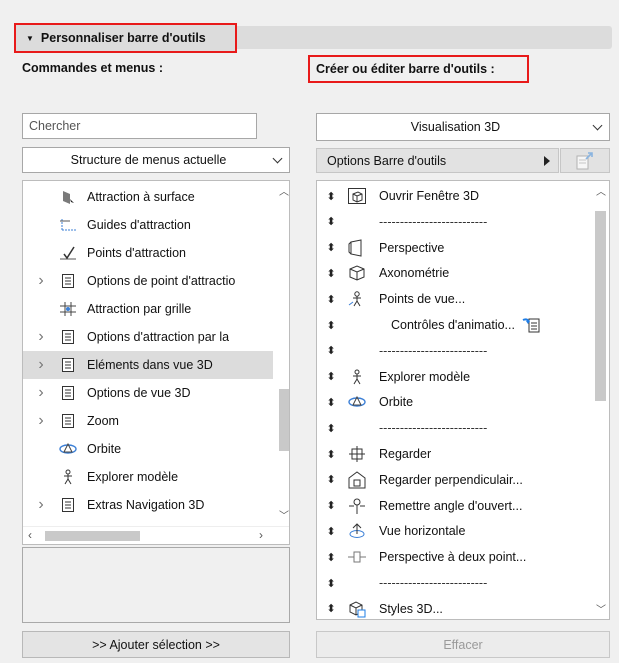 This screenshot has height=663, width=619. What do you see at coordinates (148, 281) in the screenshot?
I see `command-item-options-de-point-d-attractio: › Options de point d'attractio` at bounding box center [148, 281].